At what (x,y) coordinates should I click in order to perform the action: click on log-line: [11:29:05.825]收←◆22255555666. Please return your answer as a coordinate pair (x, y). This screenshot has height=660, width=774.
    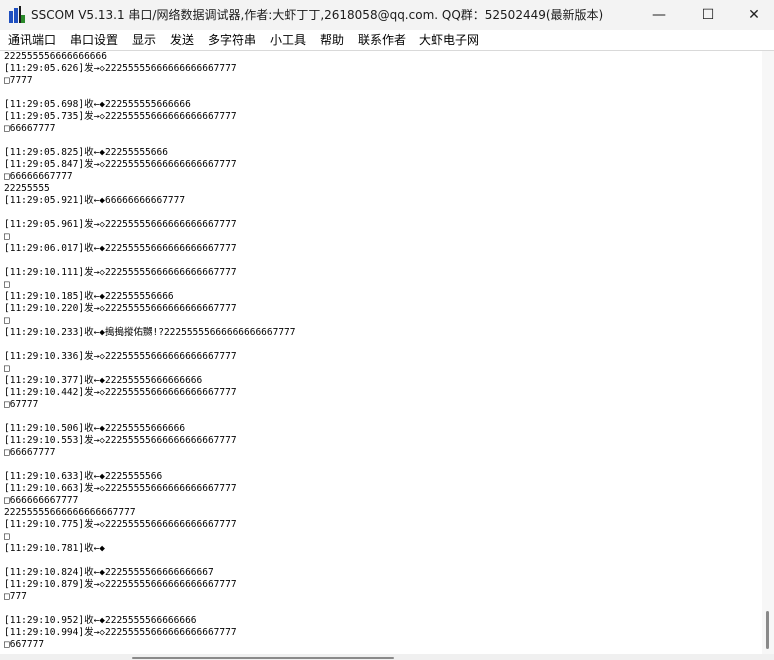
    Looking at the image, I should click on (86, 152).